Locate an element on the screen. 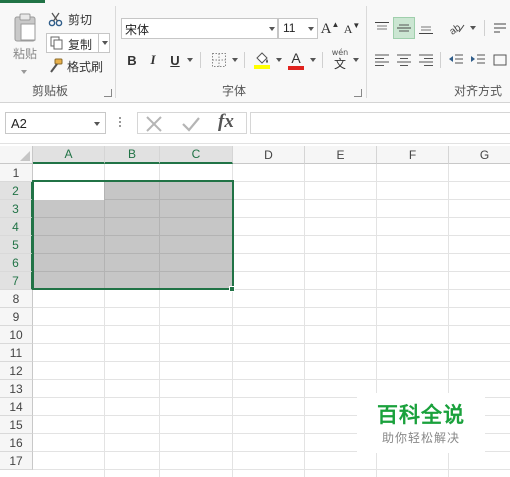  select-all-corner is located at coordinates (16, 155).